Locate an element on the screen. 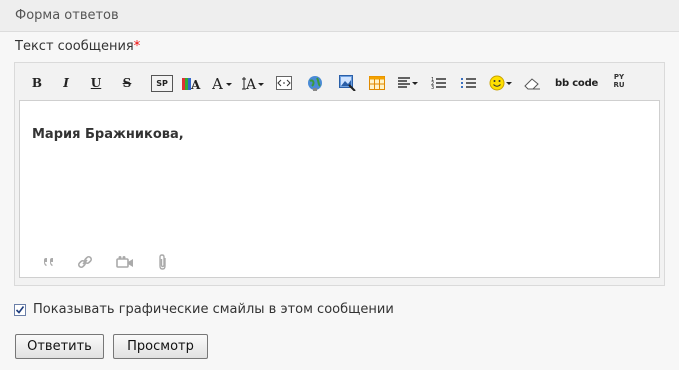 The height and width of the screenshot is (370, 679). code-button is located at coordinates (284, 83).